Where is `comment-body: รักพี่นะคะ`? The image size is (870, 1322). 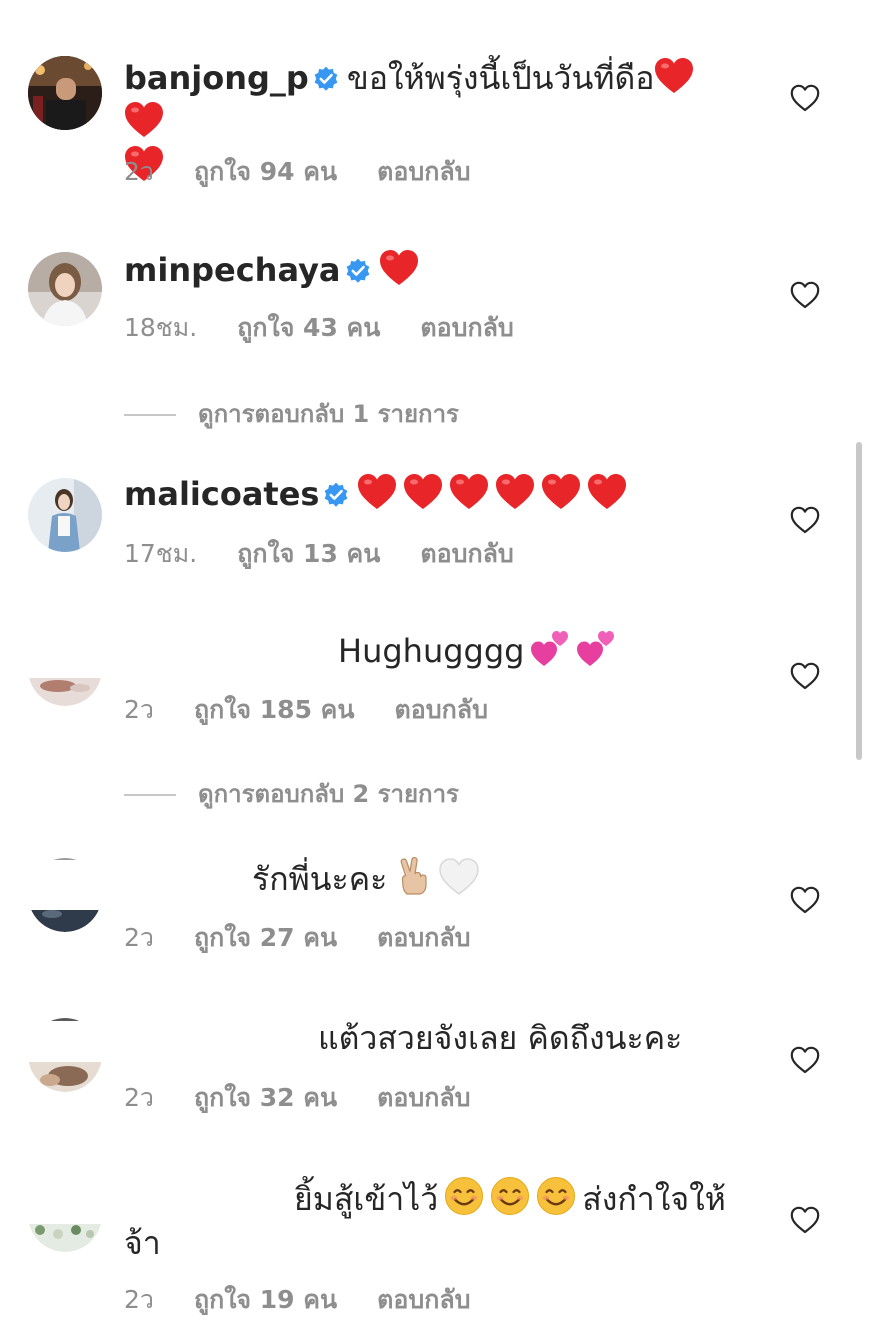
comment-body: รักพี่นะคะ is located at coordinates (320, 879).